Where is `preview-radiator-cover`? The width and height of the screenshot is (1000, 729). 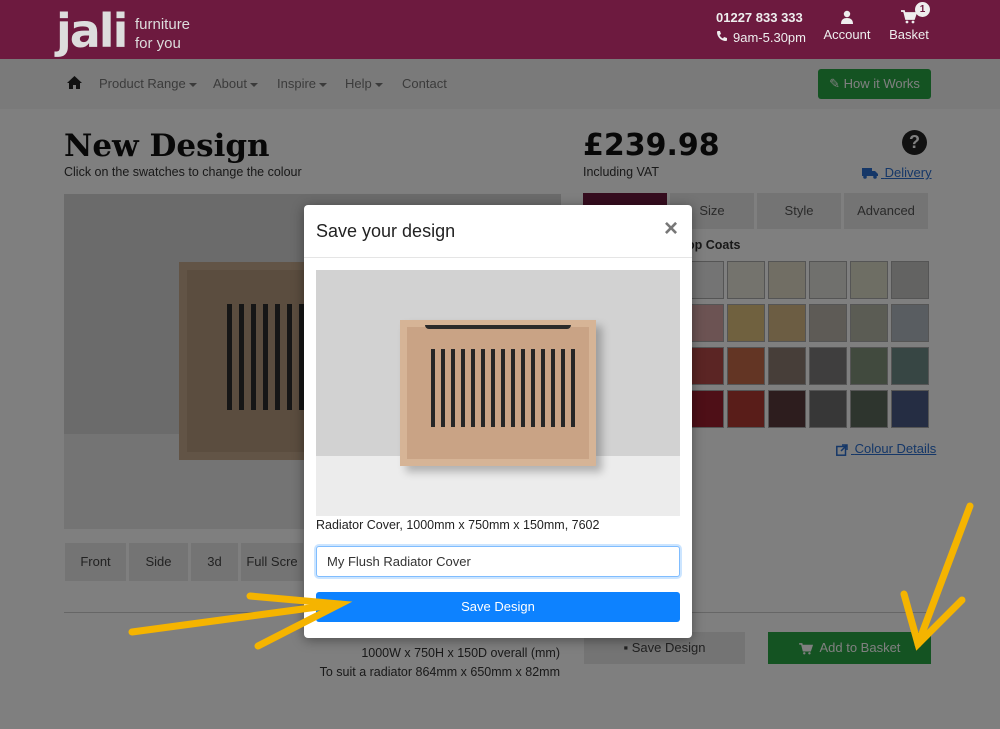 preview-radiator-cover is located at coordinates (498, 393).